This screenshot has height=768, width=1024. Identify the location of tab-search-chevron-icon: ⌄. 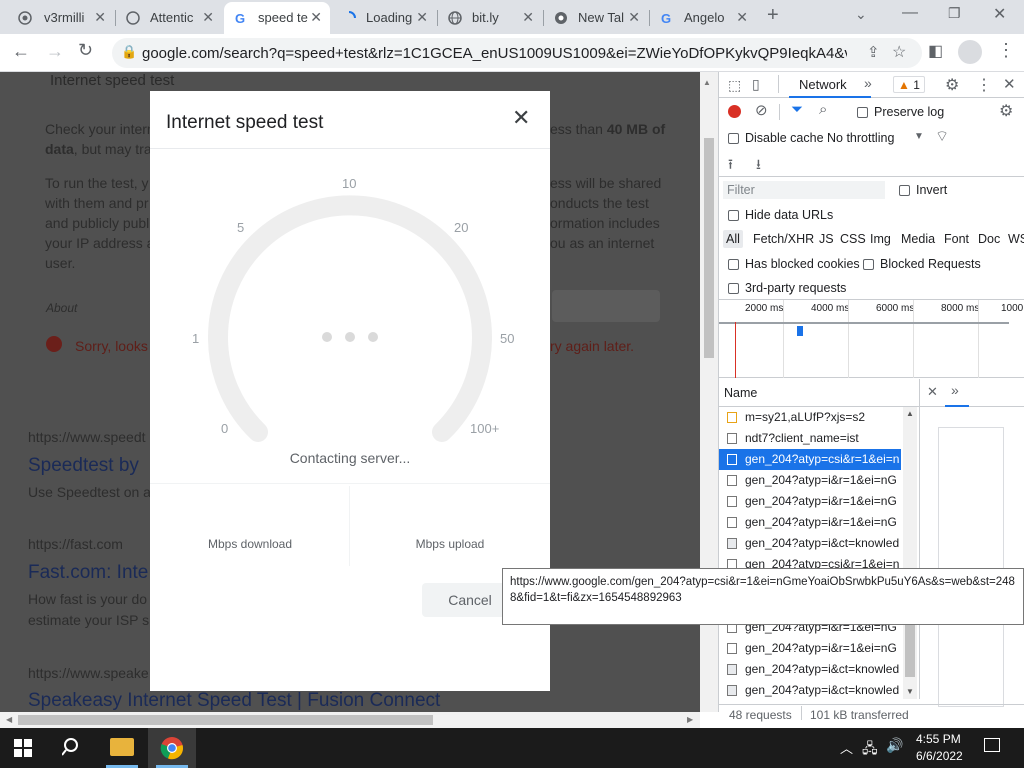
(861, 14).